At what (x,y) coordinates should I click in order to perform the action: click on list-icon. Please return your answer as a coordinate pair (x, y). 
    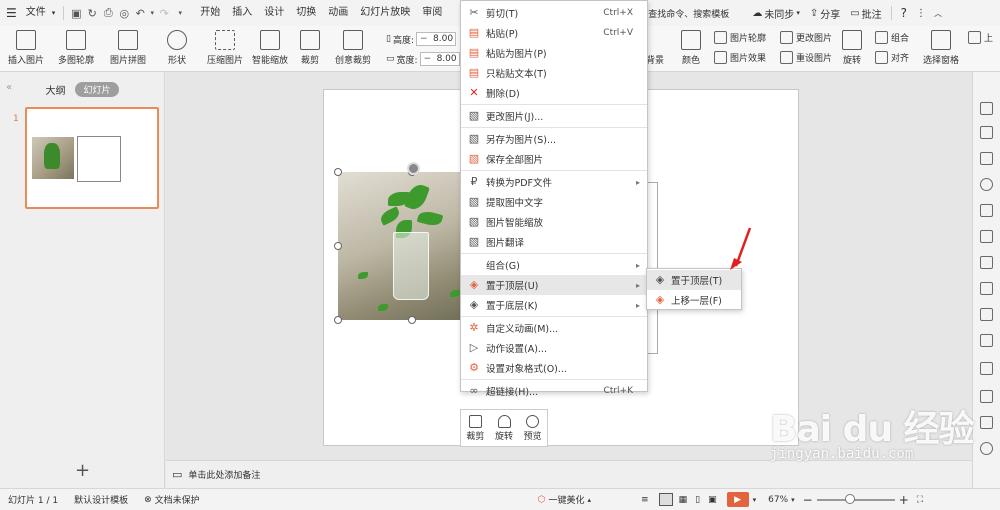
    Looking at the image, I should click on (986, 314).